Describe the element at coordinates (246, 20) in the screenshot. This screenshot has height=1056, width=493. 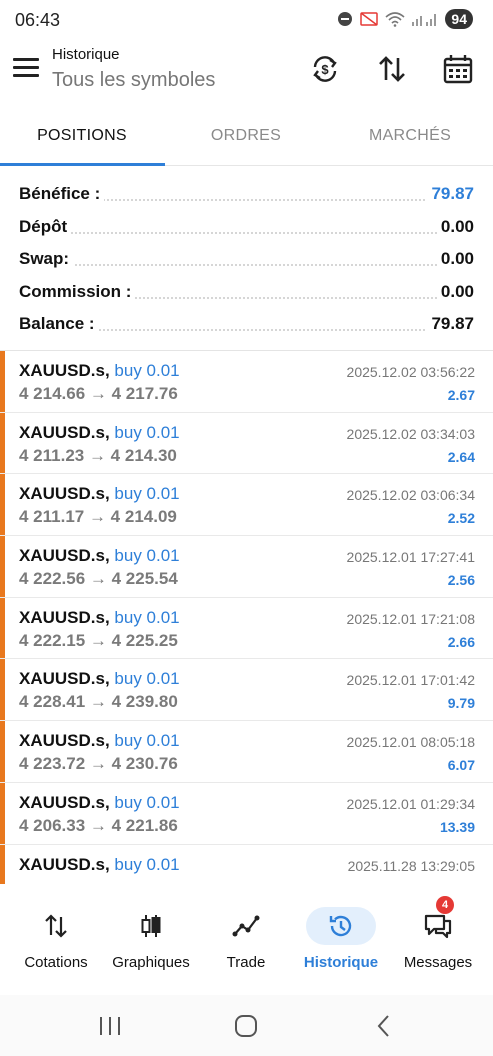
I see `status-bar: 06:43 94` at that location.